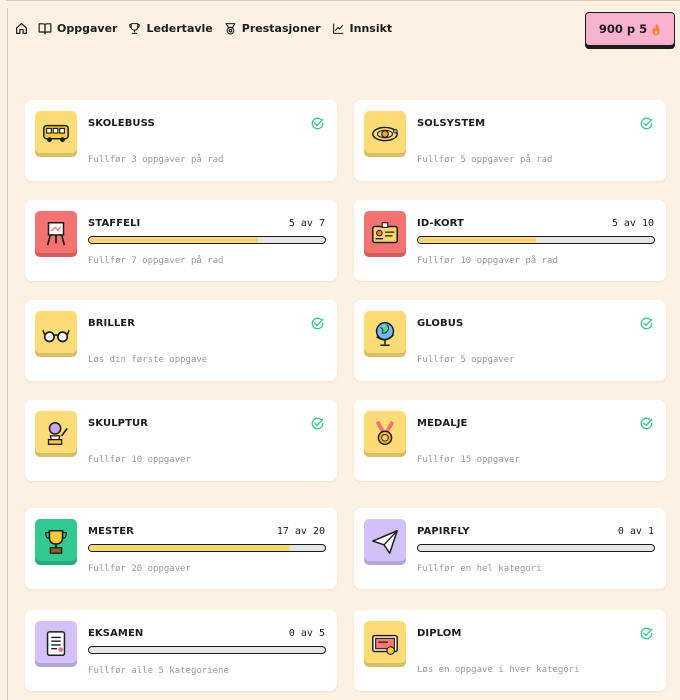  What do you see at coordinates (632, 223) in the screenshot?
I see `progress-count: 5 av 10` at bounding box center [632, 223].